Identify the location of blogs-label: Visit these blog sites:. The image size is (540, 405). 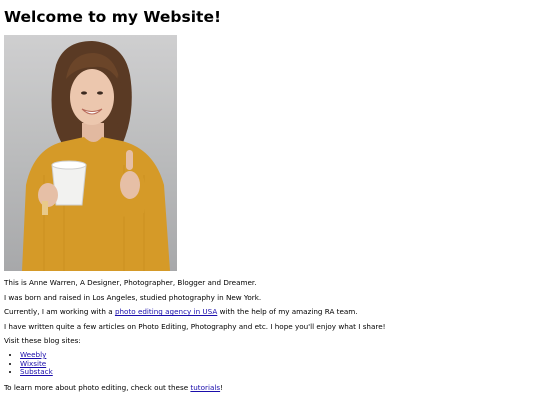
(42, 341).